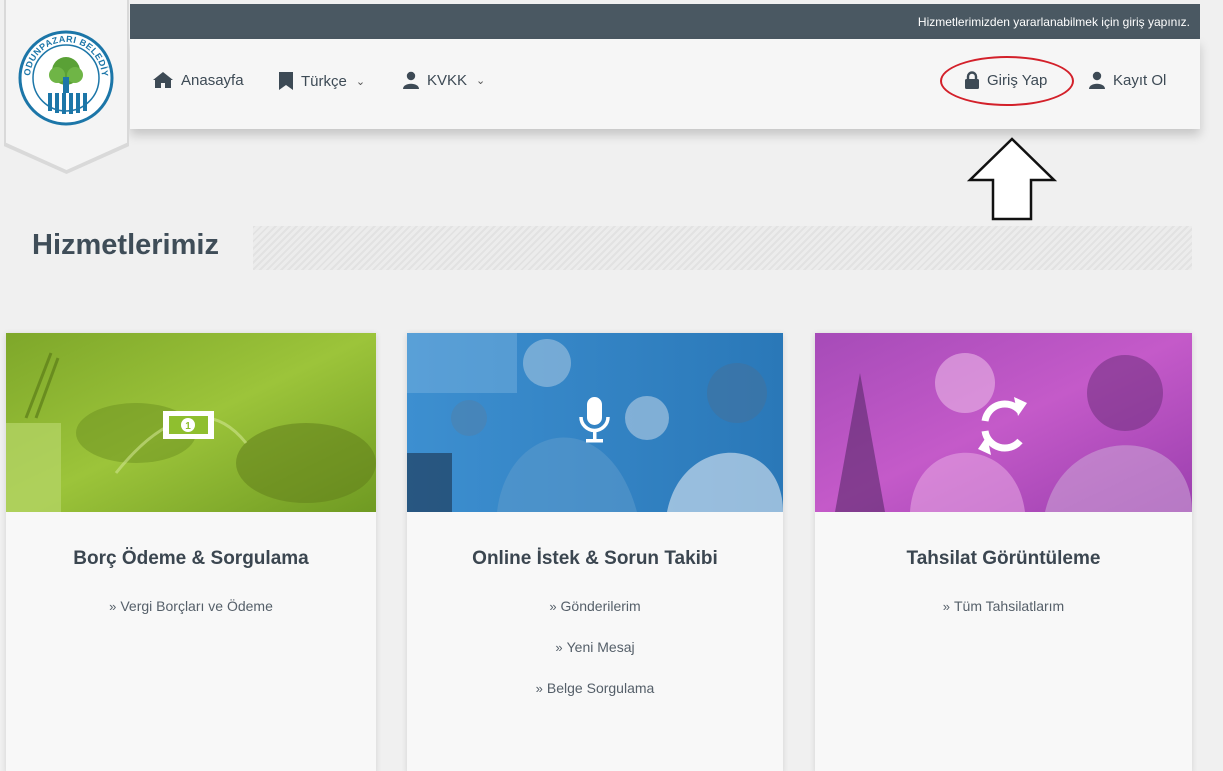 Image resolution: width=1223 pixels, height=771 pixels. Describe the element at coordinates (1140, 80) in the screenshot. I see `register-label: Kayıt Ol` at that location.